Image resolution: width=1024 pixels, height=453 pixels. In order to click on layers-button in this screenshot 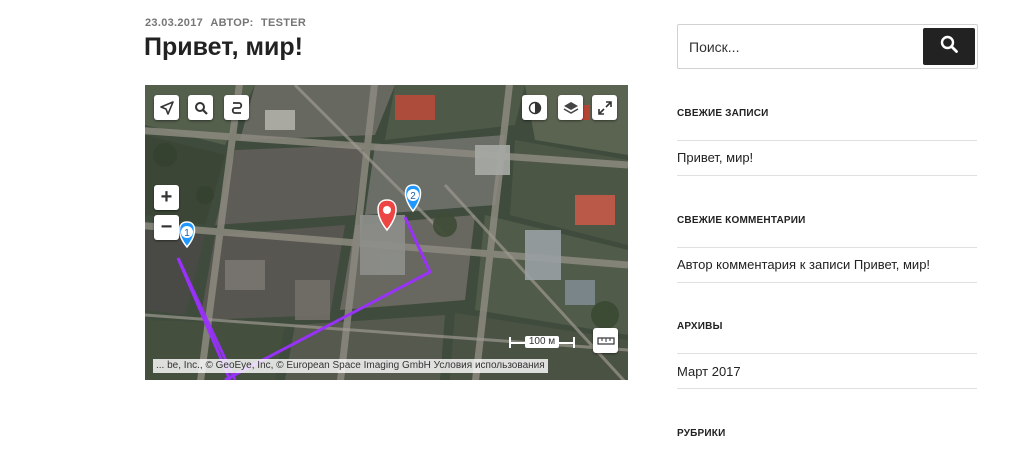, I will do `click(570, 107)`.